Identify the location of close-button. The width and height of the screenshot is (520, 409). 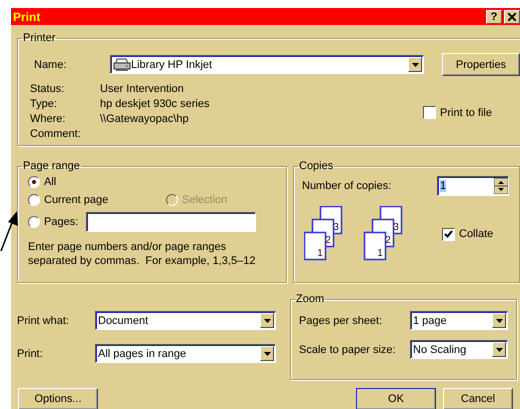
(512, 17).